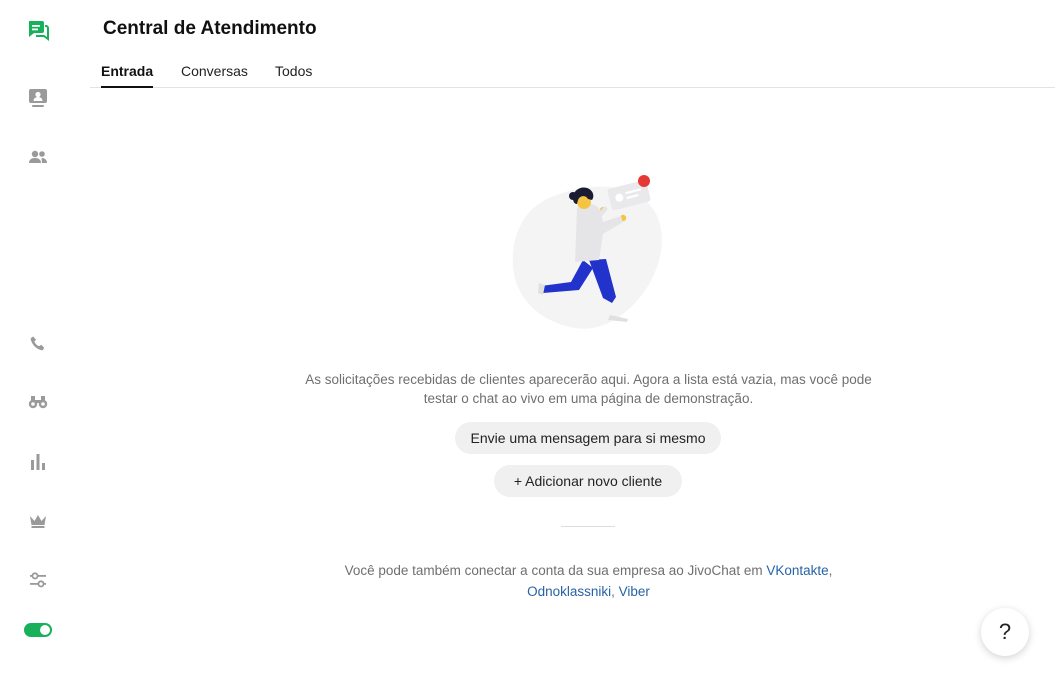 The height and width of the screenshot is (674, 1055). I want to click on help-button: ?, so click(1005, 632).